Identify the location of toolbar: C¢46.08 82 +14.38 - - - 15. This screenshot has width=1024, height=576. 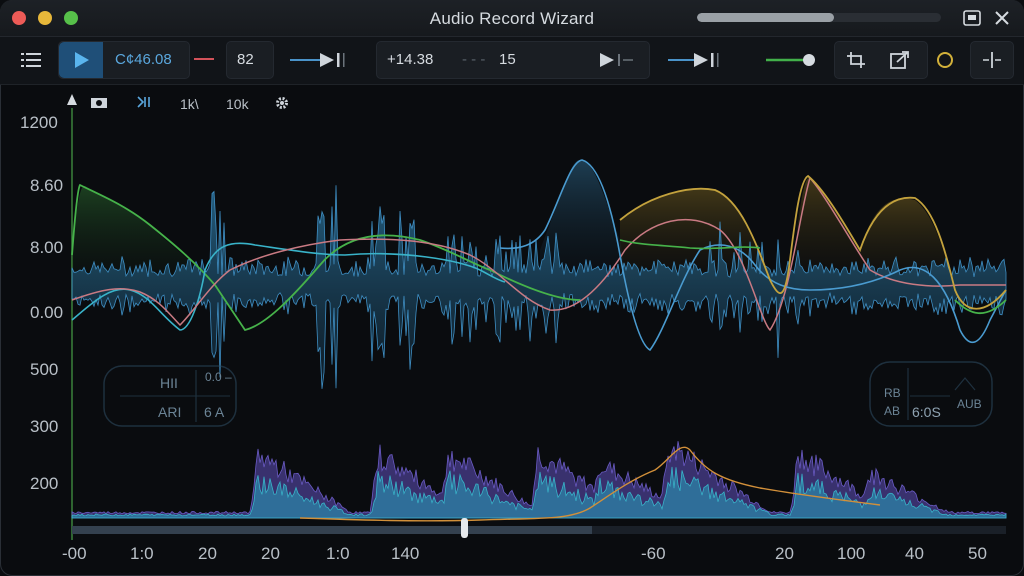
(512, 61).